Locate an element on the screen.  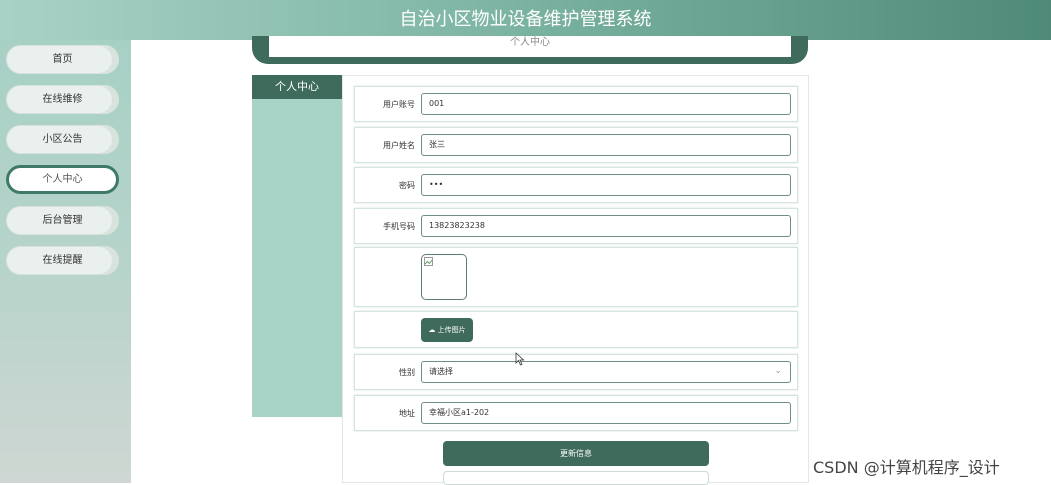
account-label: 用户账号 is located at coordinates (399, 104).